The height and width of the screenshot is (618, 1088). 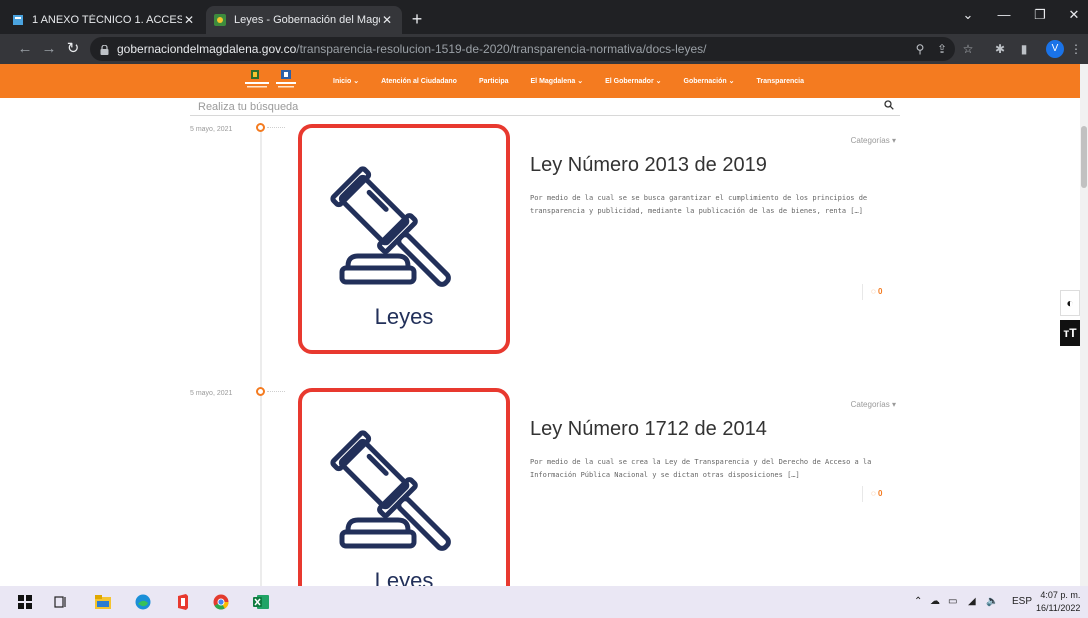 What do you see at coordinates (261, 602) in the screenshot?
I see `excel-icon` at bounding box center [261, 602].